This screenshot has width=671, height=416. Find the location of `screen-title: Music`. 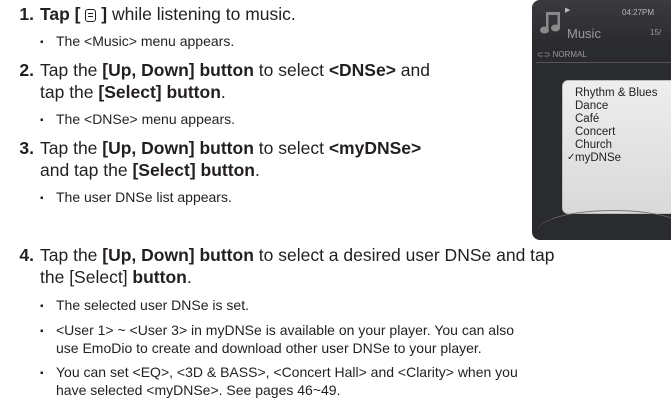

screen-title: Music is located at coordinates (584, 33).